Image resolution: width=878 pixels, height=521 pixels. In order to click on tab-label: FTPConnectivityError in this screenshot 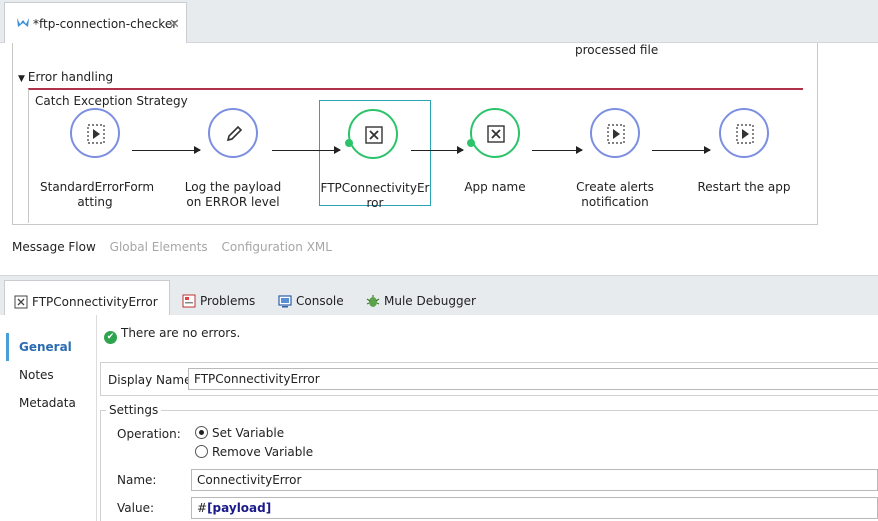, I will do `click(95, 302)`.